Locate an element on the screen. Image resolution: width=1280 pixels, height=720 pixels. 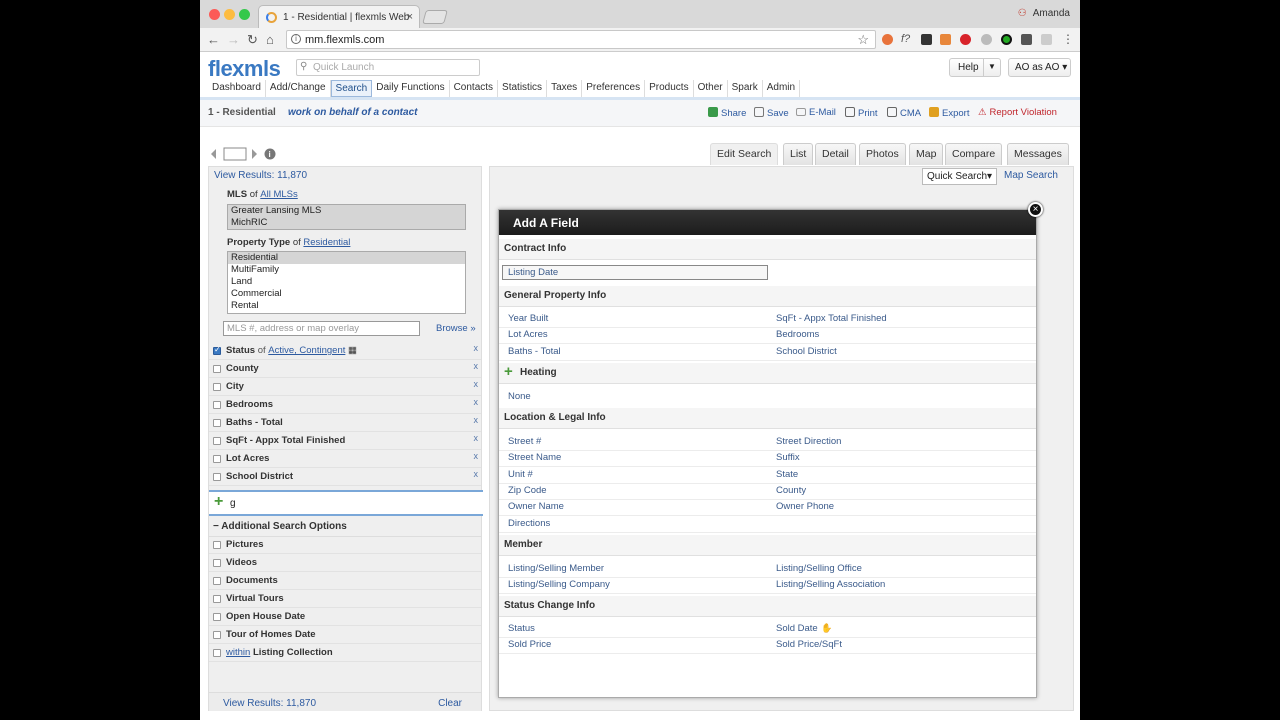
tab-detail: Detail is located at coordinates (835, 154).